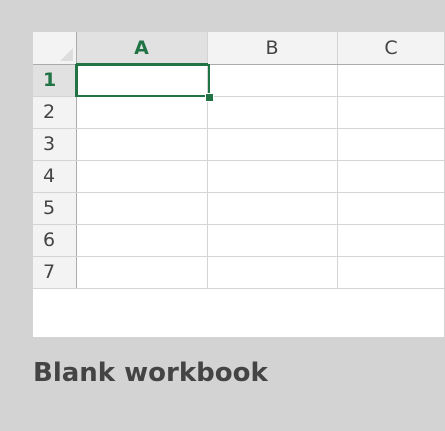 The height and width of the screenshot is (431, 445). I want to click on grid-row: 5, so click(238, 208).